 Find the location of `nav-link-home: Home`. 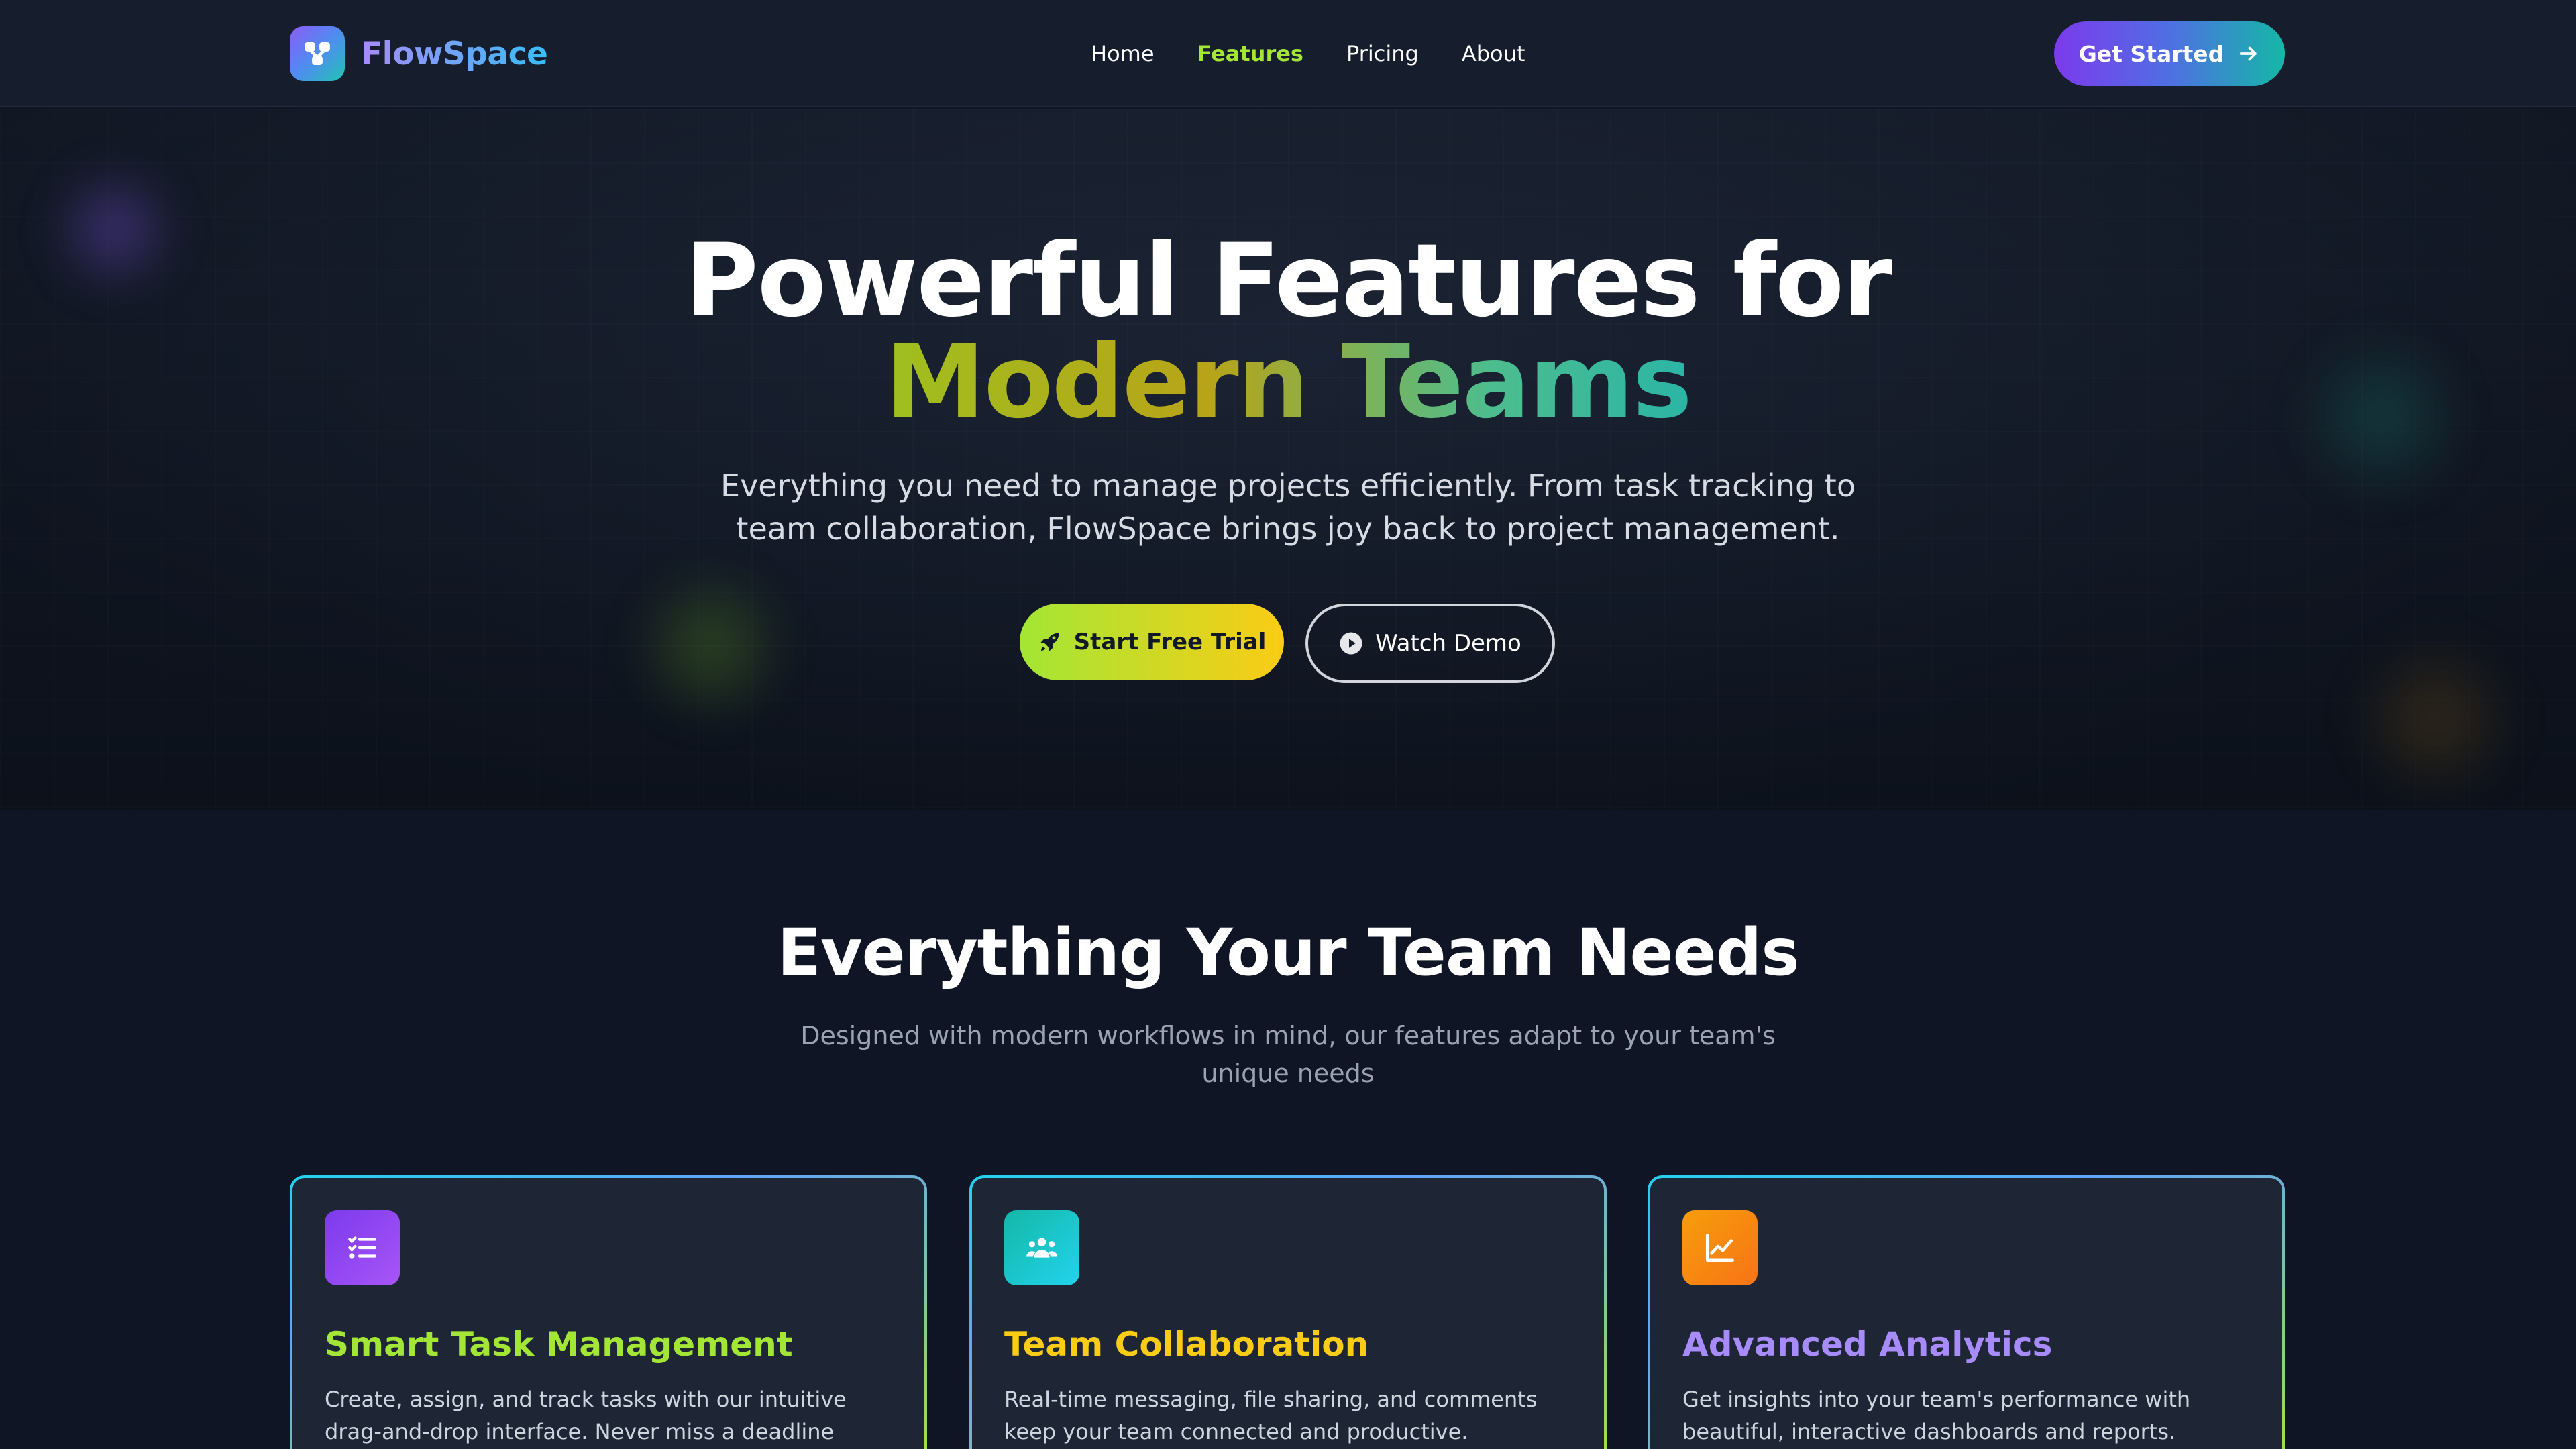

nav-link-home: Home is located at coordinates (1123, 54).